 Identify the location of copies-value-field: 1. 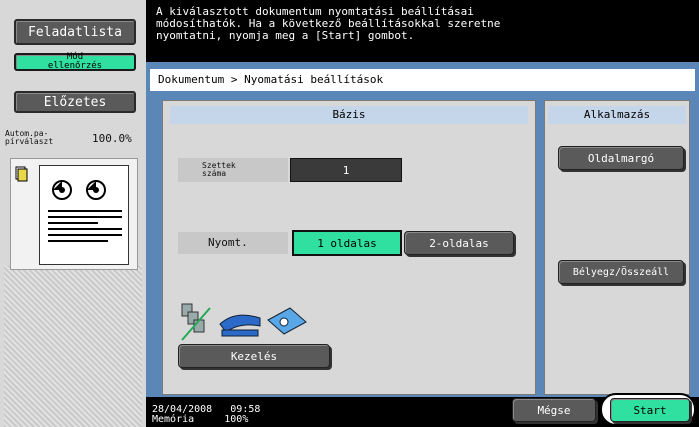
(346, 170).